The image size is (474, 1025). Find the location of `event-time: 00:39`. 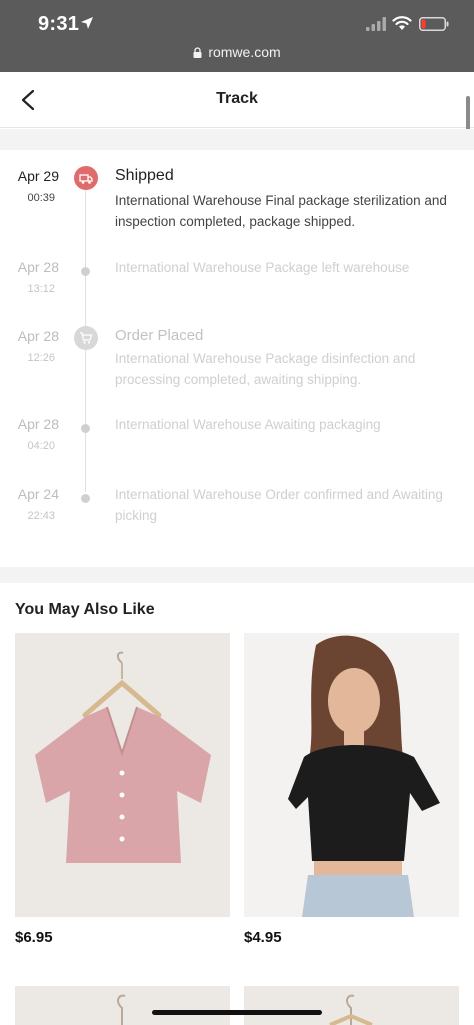

event-time: 00:39 is located at coordinates (41, 198).